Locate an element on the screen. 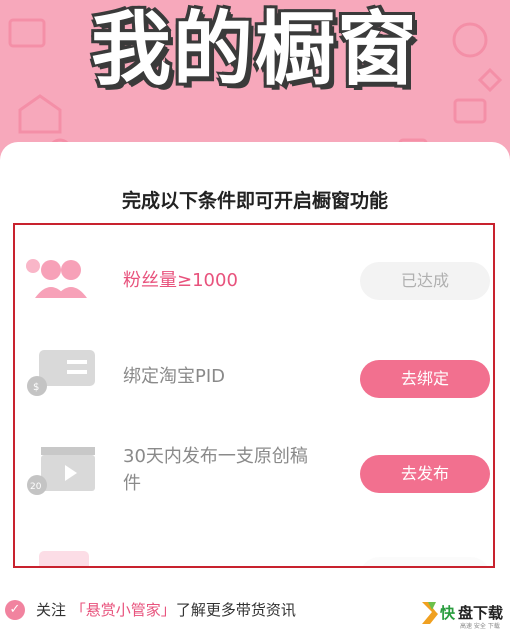 The image size is (510, 632). condition-label: 30天内发布一支原创稿件 is located at coordinates (215, 470).